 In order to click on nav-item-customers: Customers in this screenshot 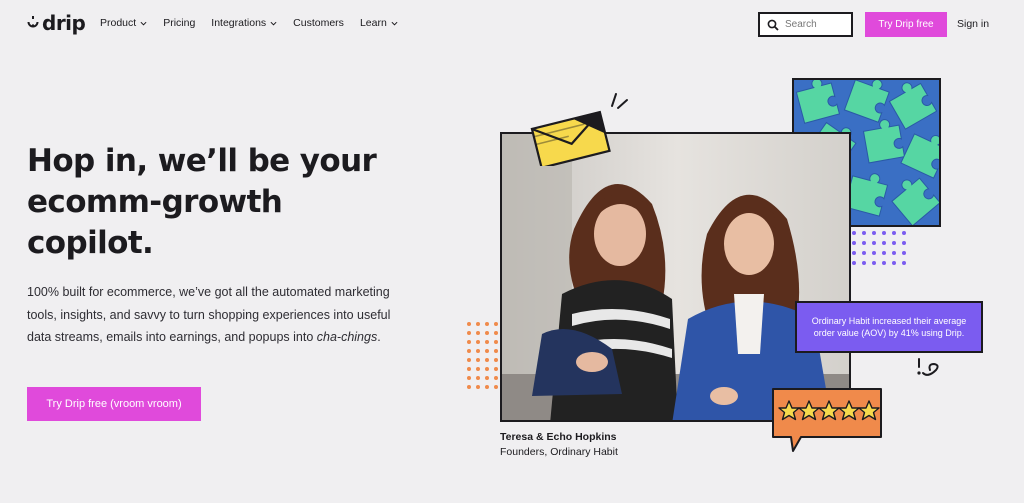, I will do `click(318, 23)`.